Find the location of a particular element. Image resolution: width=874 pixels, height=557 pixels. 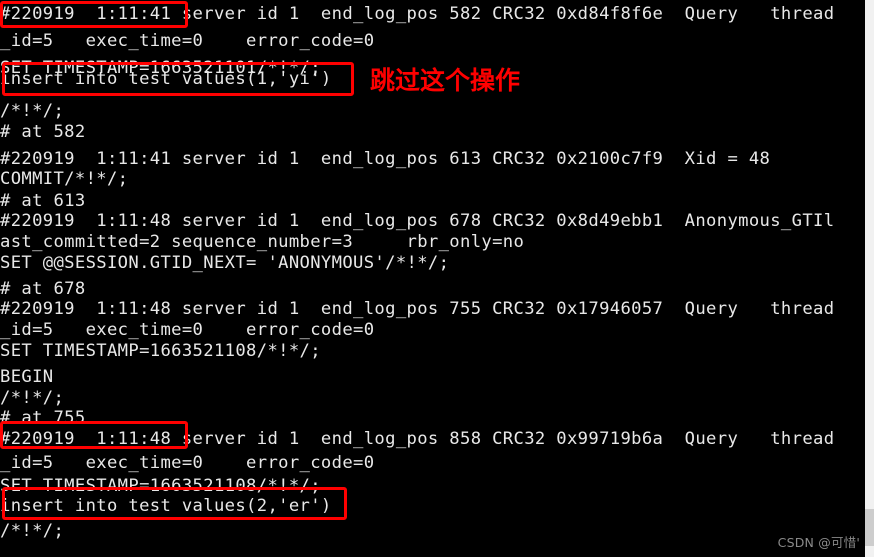

annotation-note-text: 跳过这个操作 is located at coordinates (445, 80).